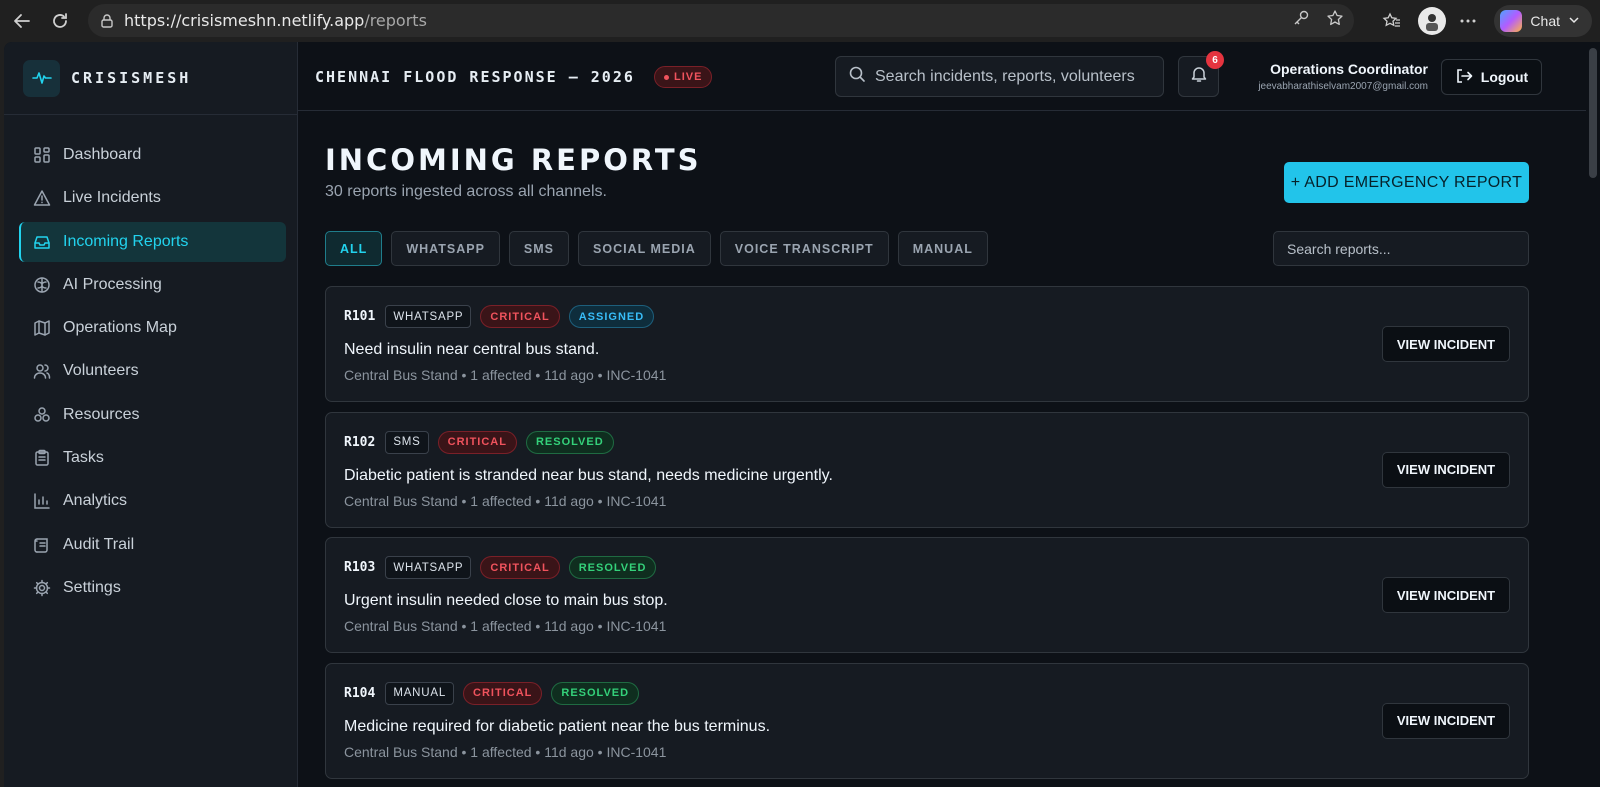 The image size is (1600, 787). Describe the element at coordinates (42, 415) in the screenshot. I see `boxes-icon` at that location.